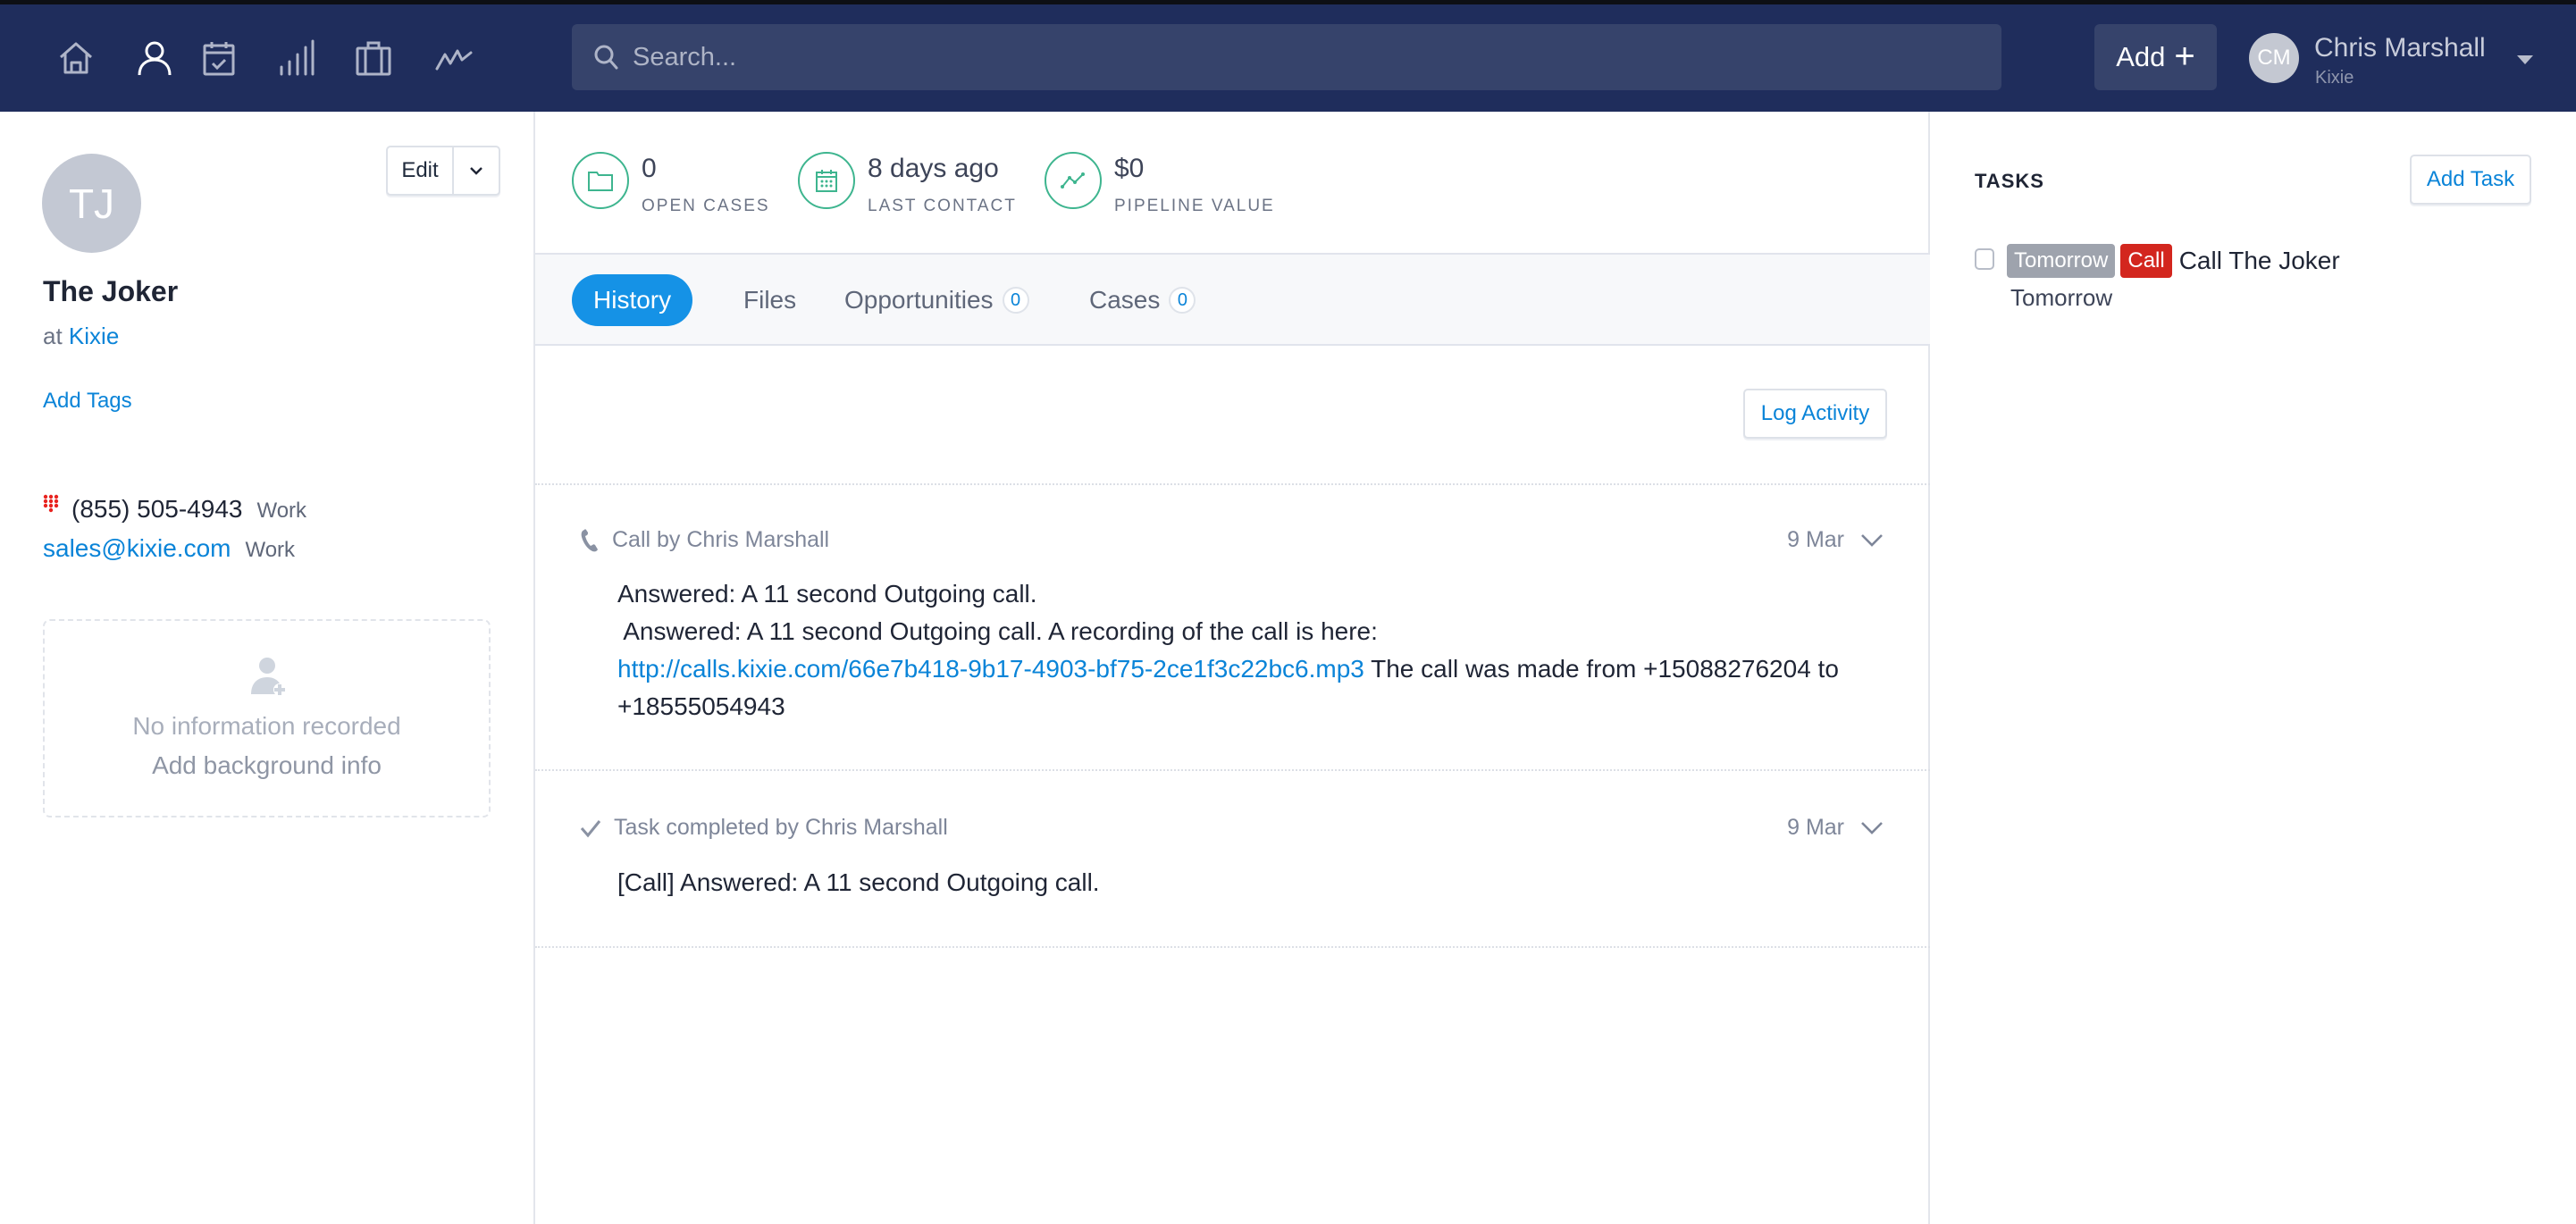 Image resolution: width=2576 pixels, height=1224 pixels. What do you see at coordinates (1985, 259) in the screenshot?
I see `task-checkbox` at bounding box center [1985, 259].